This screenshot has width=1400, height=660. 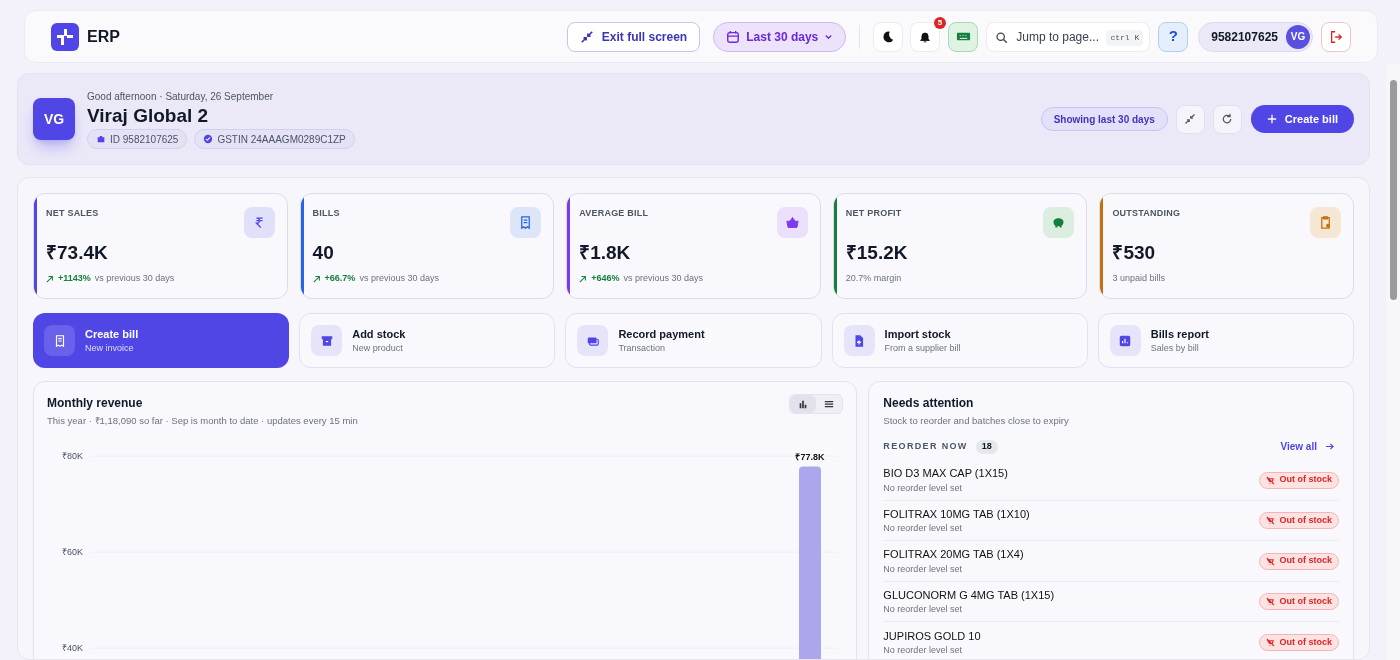 What do you see at coordinates (203, 421) in the screenshot?
I see `card-subtitle: This year · ₹1,18,090 so far · Sep is month to date · updates every 15 min` at bounding box center [203, 421].